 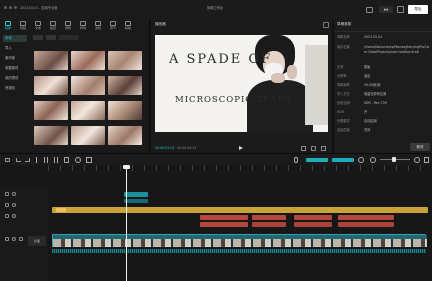 I want to click on zoom-slider-handle, so click(x=394, y=159).